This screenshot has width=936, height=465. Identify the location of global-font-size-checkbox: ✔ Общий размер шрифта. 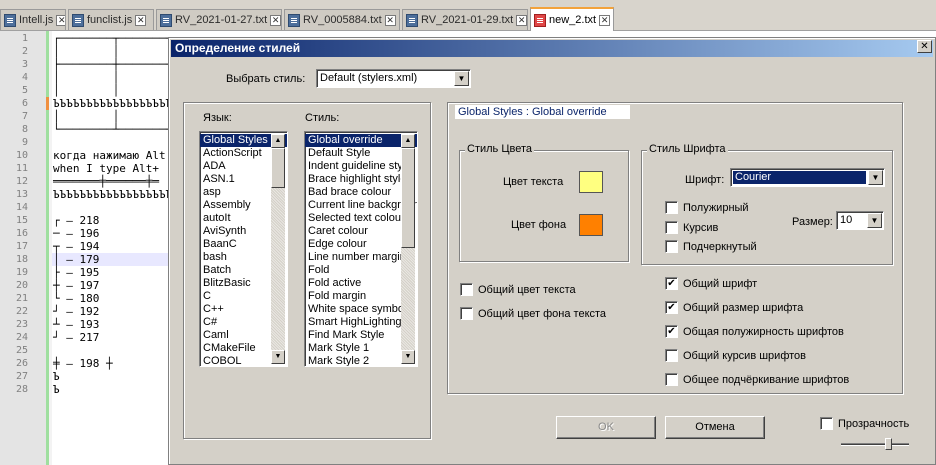
(734, 307).